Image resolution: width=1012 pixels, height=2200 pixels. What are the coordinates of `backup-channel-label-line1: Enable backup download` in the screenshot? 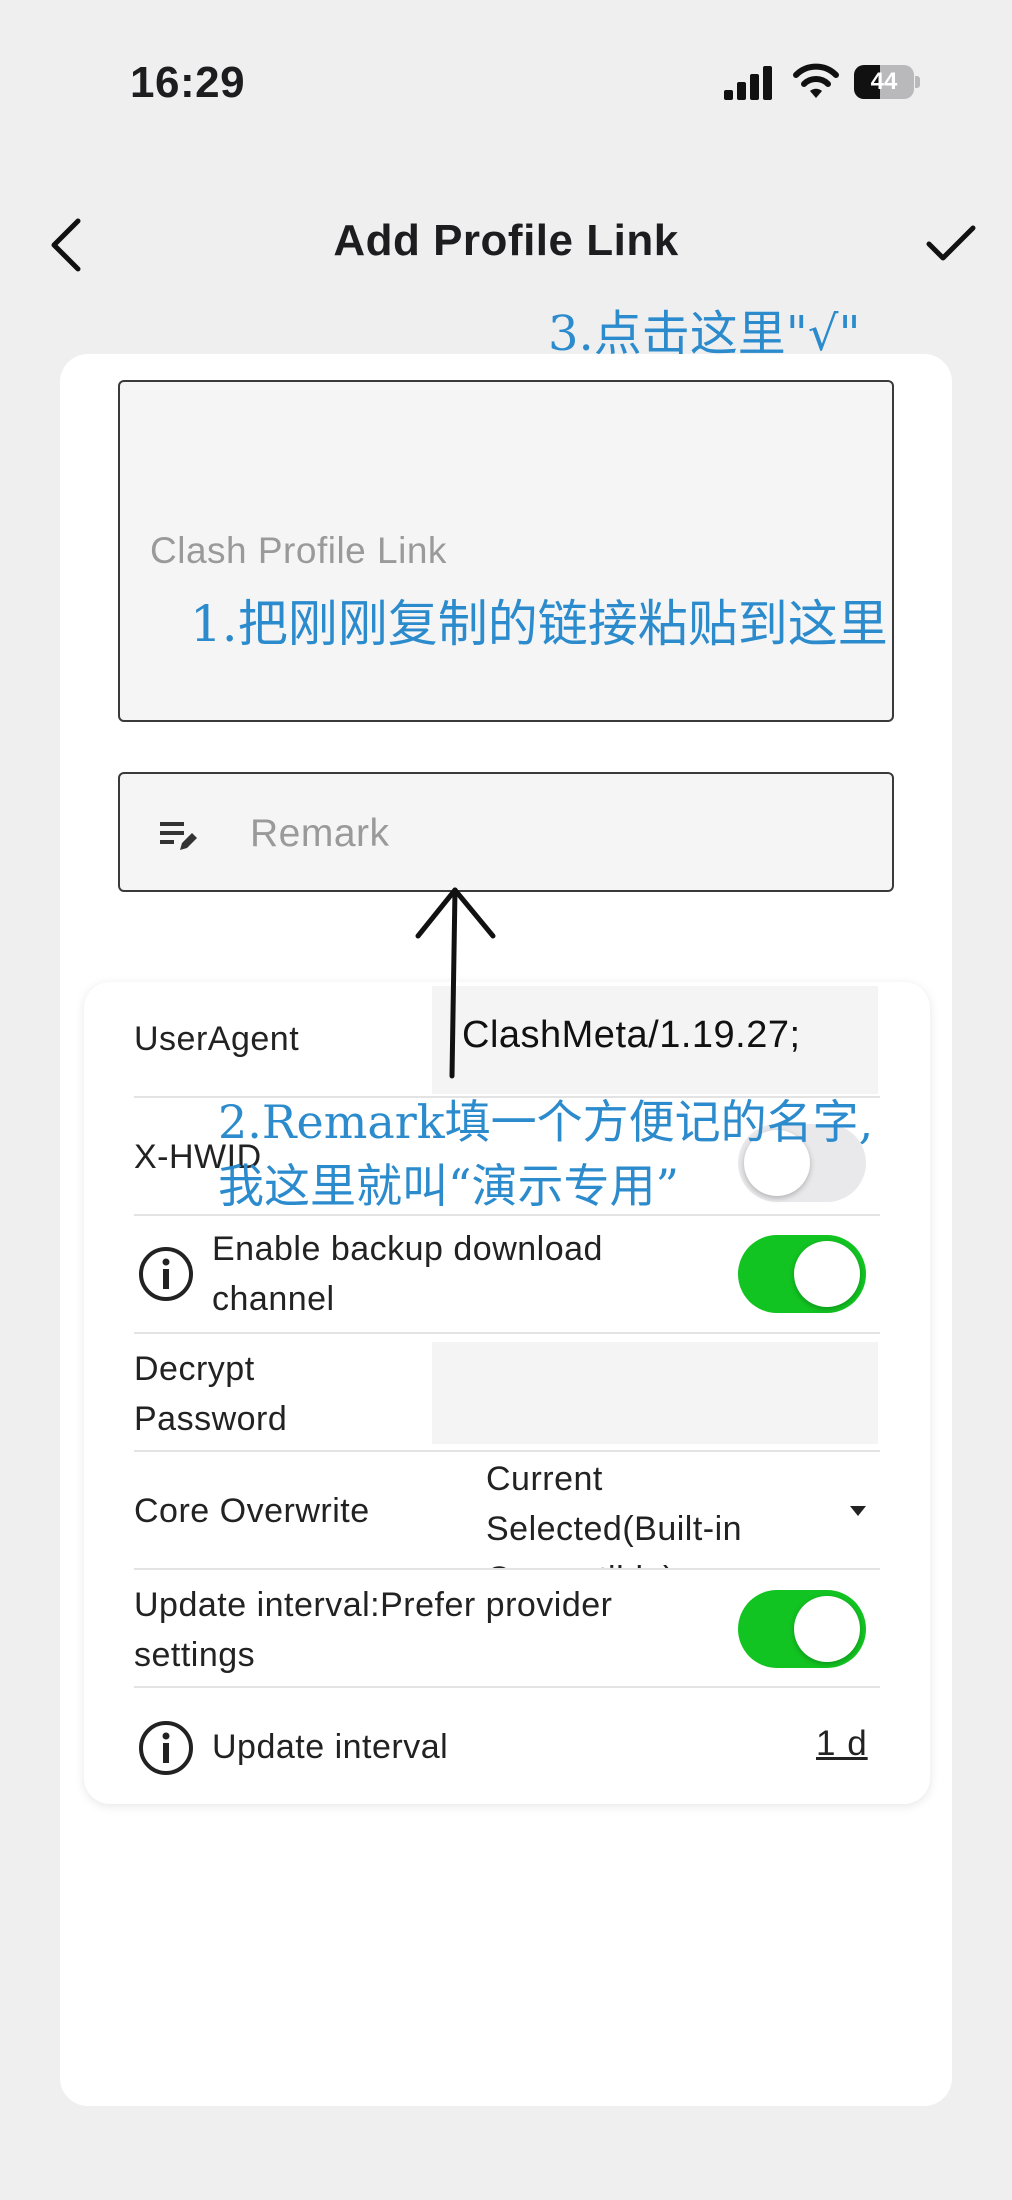 It's located at (407, 1249).